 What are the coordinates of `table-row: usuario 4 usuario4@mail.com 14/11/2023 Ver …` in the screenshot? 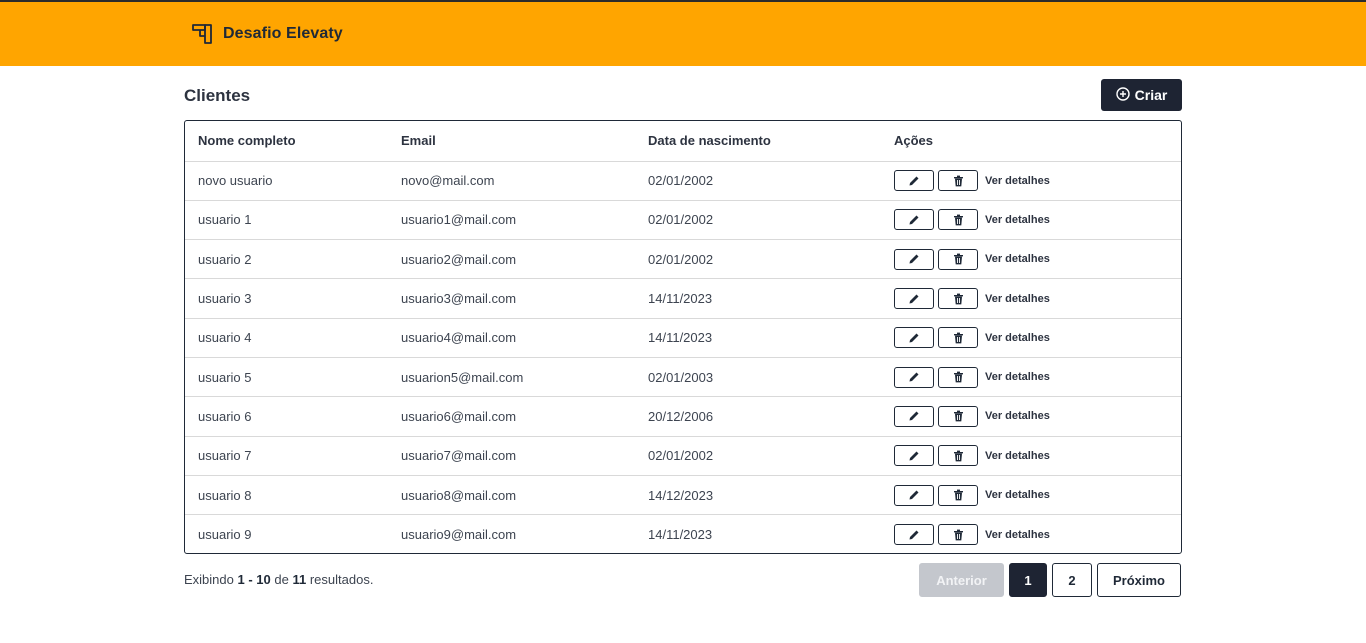 It's located at (683, 337).